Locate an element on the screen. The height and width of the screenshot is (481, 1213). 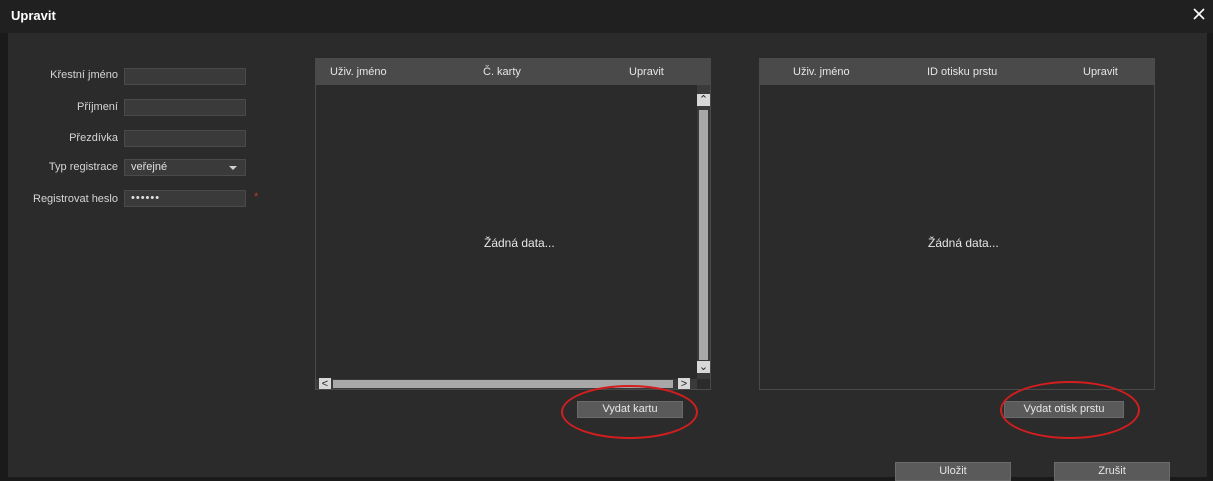
scroll-left-button: < is located at coordinates (325, 384).